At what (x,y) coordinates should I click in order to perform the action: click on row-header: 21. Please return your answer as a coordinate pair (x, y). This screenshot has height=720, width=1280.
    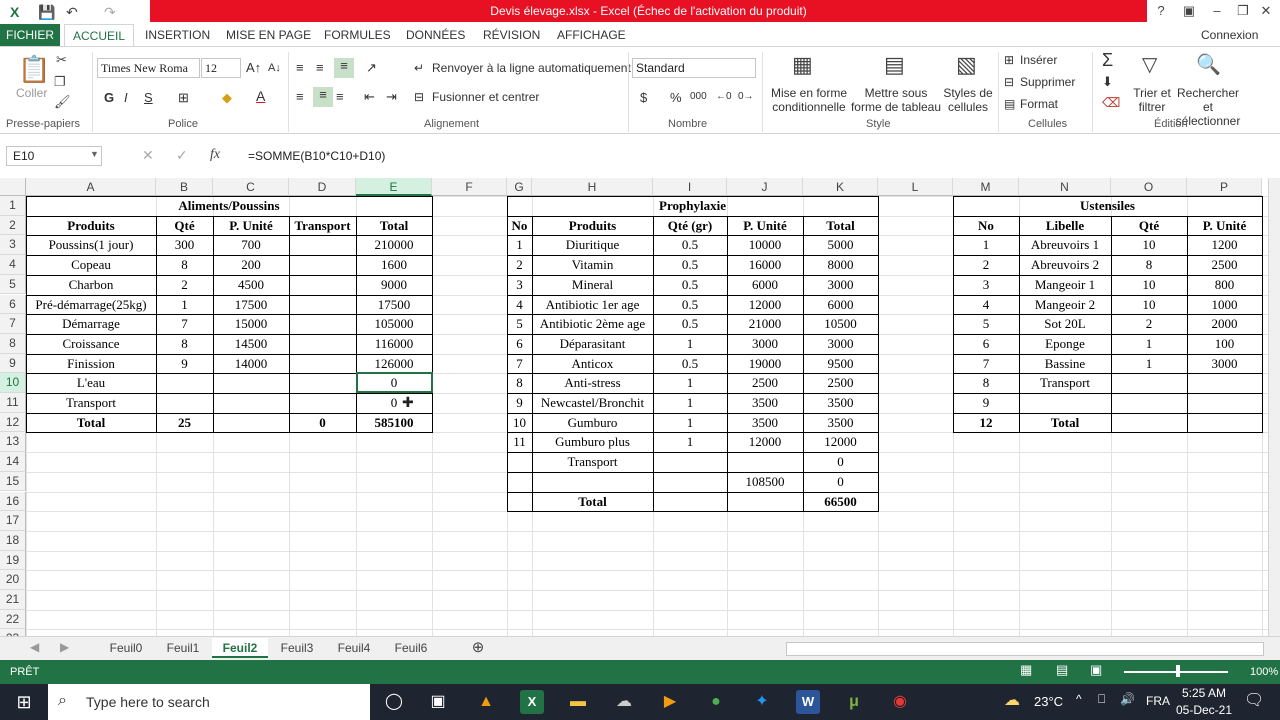
    Looking at the image, I should click on (13, 600).